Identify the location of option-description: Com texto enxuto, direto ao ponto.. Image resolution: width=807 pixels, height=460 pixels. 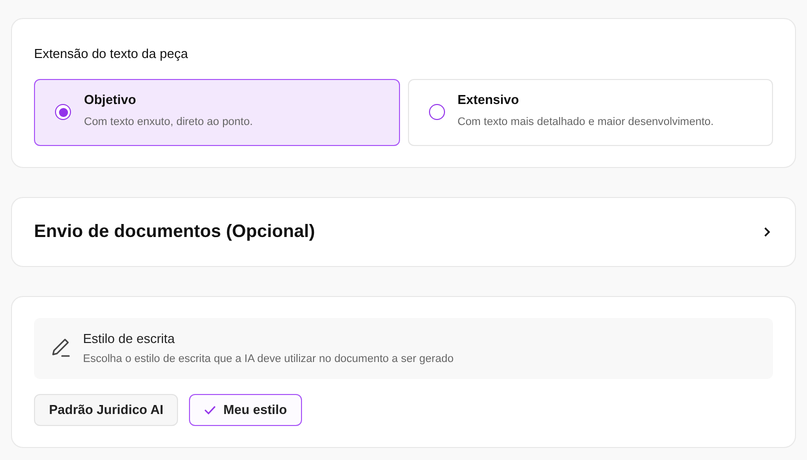
(168, 122).